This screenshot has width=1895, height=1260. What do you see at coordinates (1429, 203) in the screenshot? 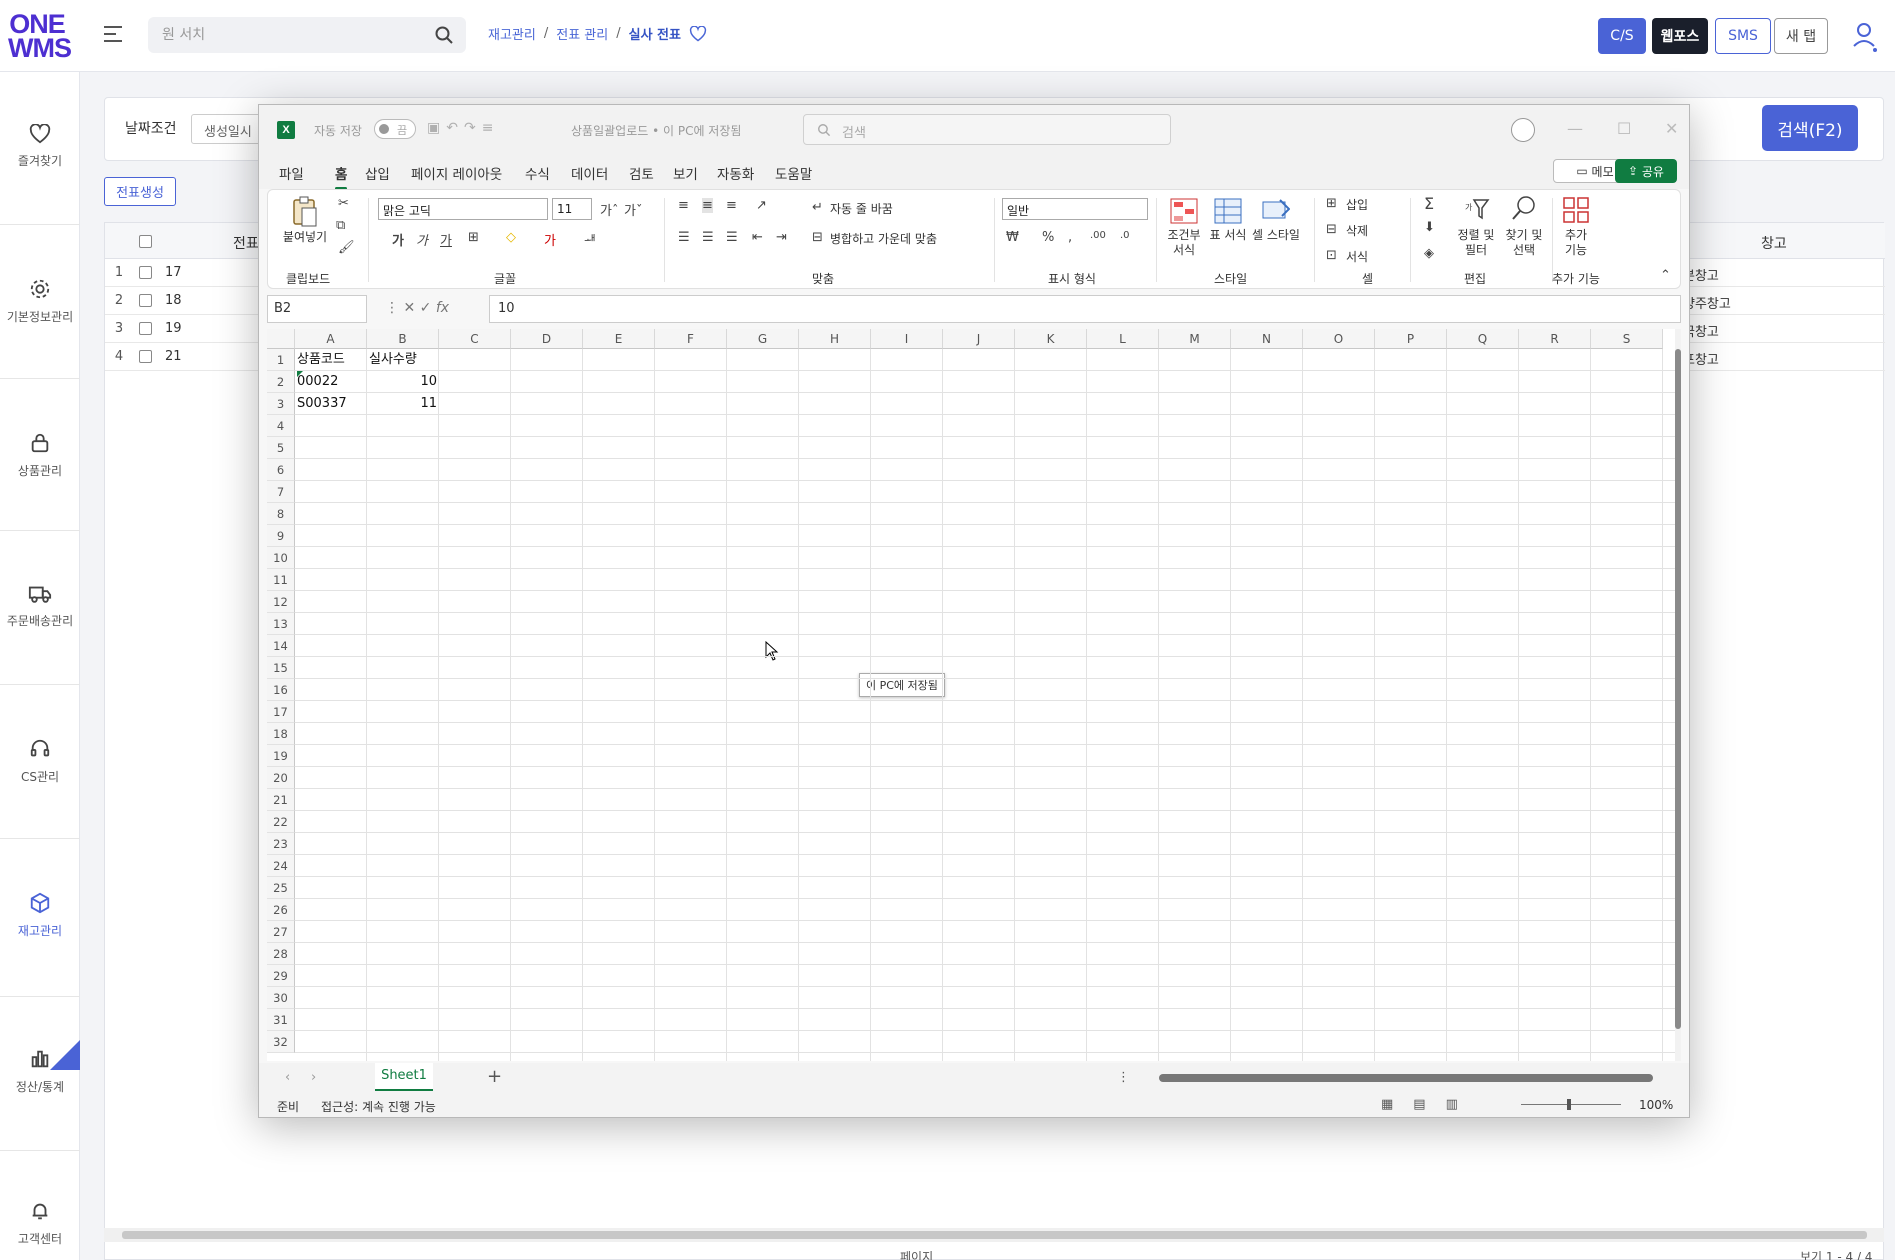
I see `autosum-icon: Σ` at bounding box center [1429, 203].